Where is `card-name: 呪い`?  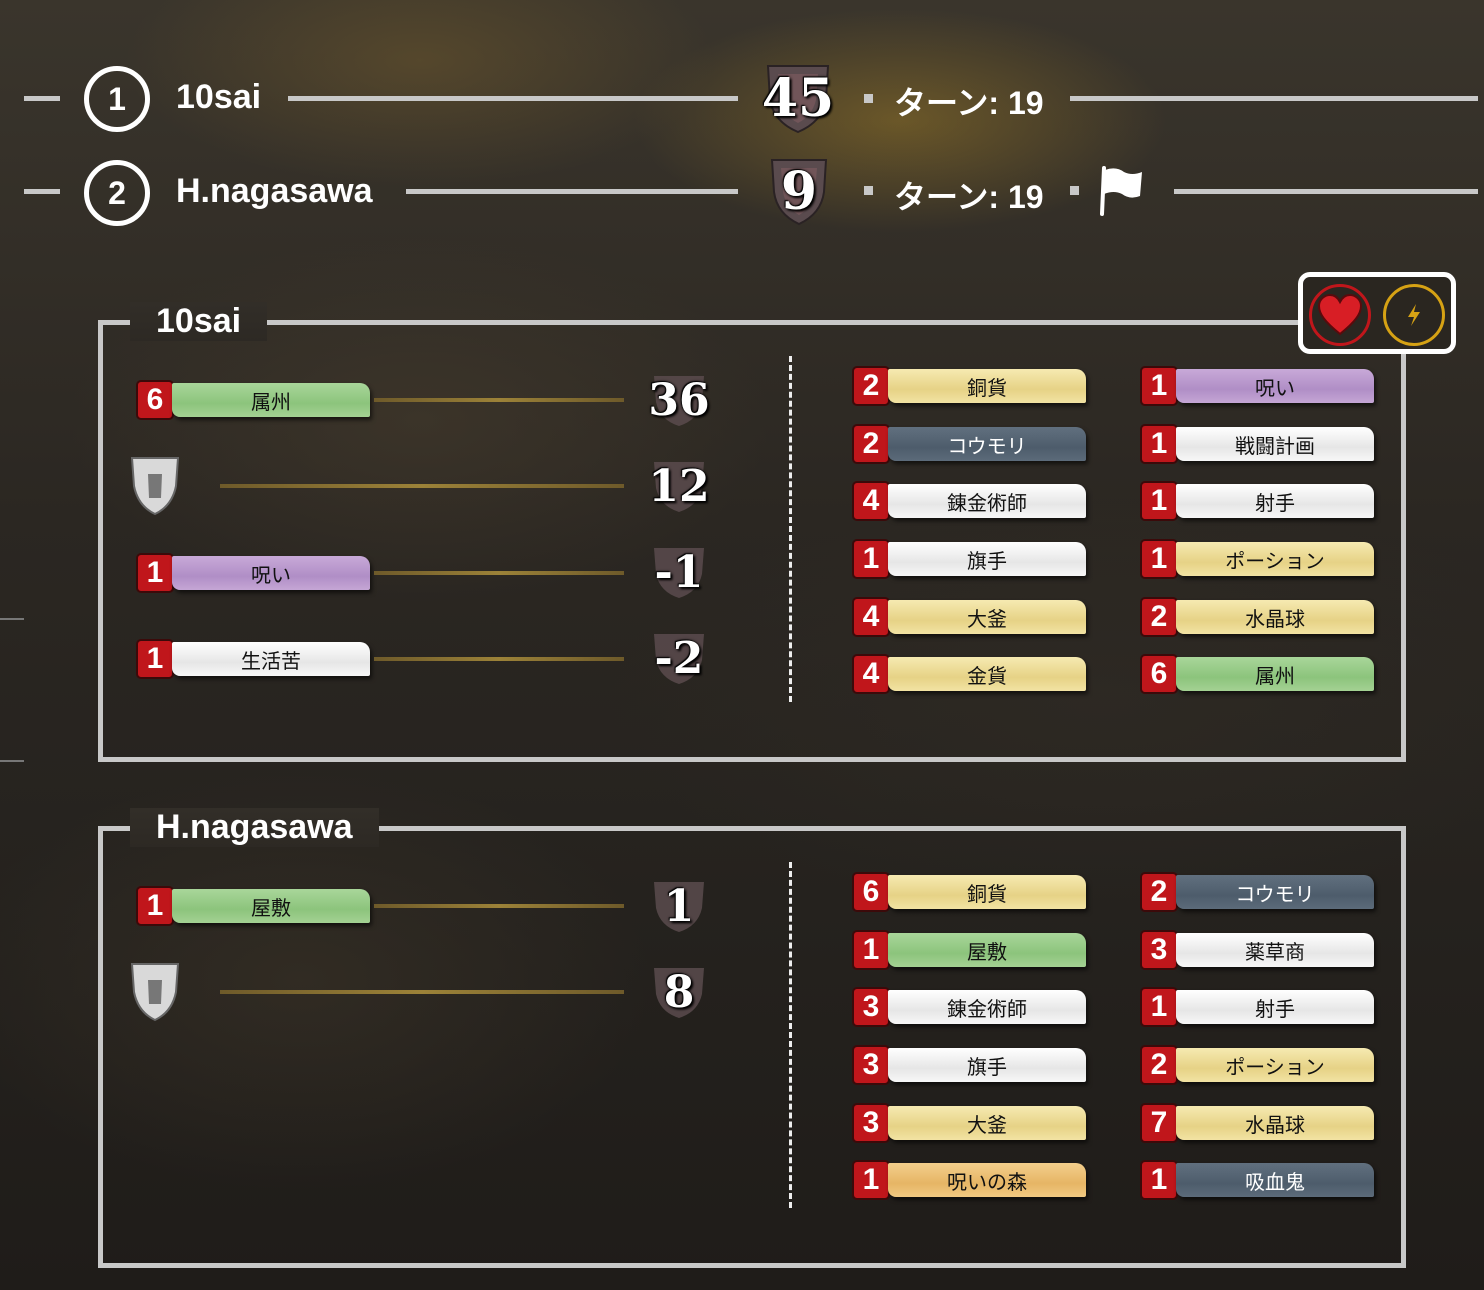 card-name: 呪い is located at coordinates (1275, 386).